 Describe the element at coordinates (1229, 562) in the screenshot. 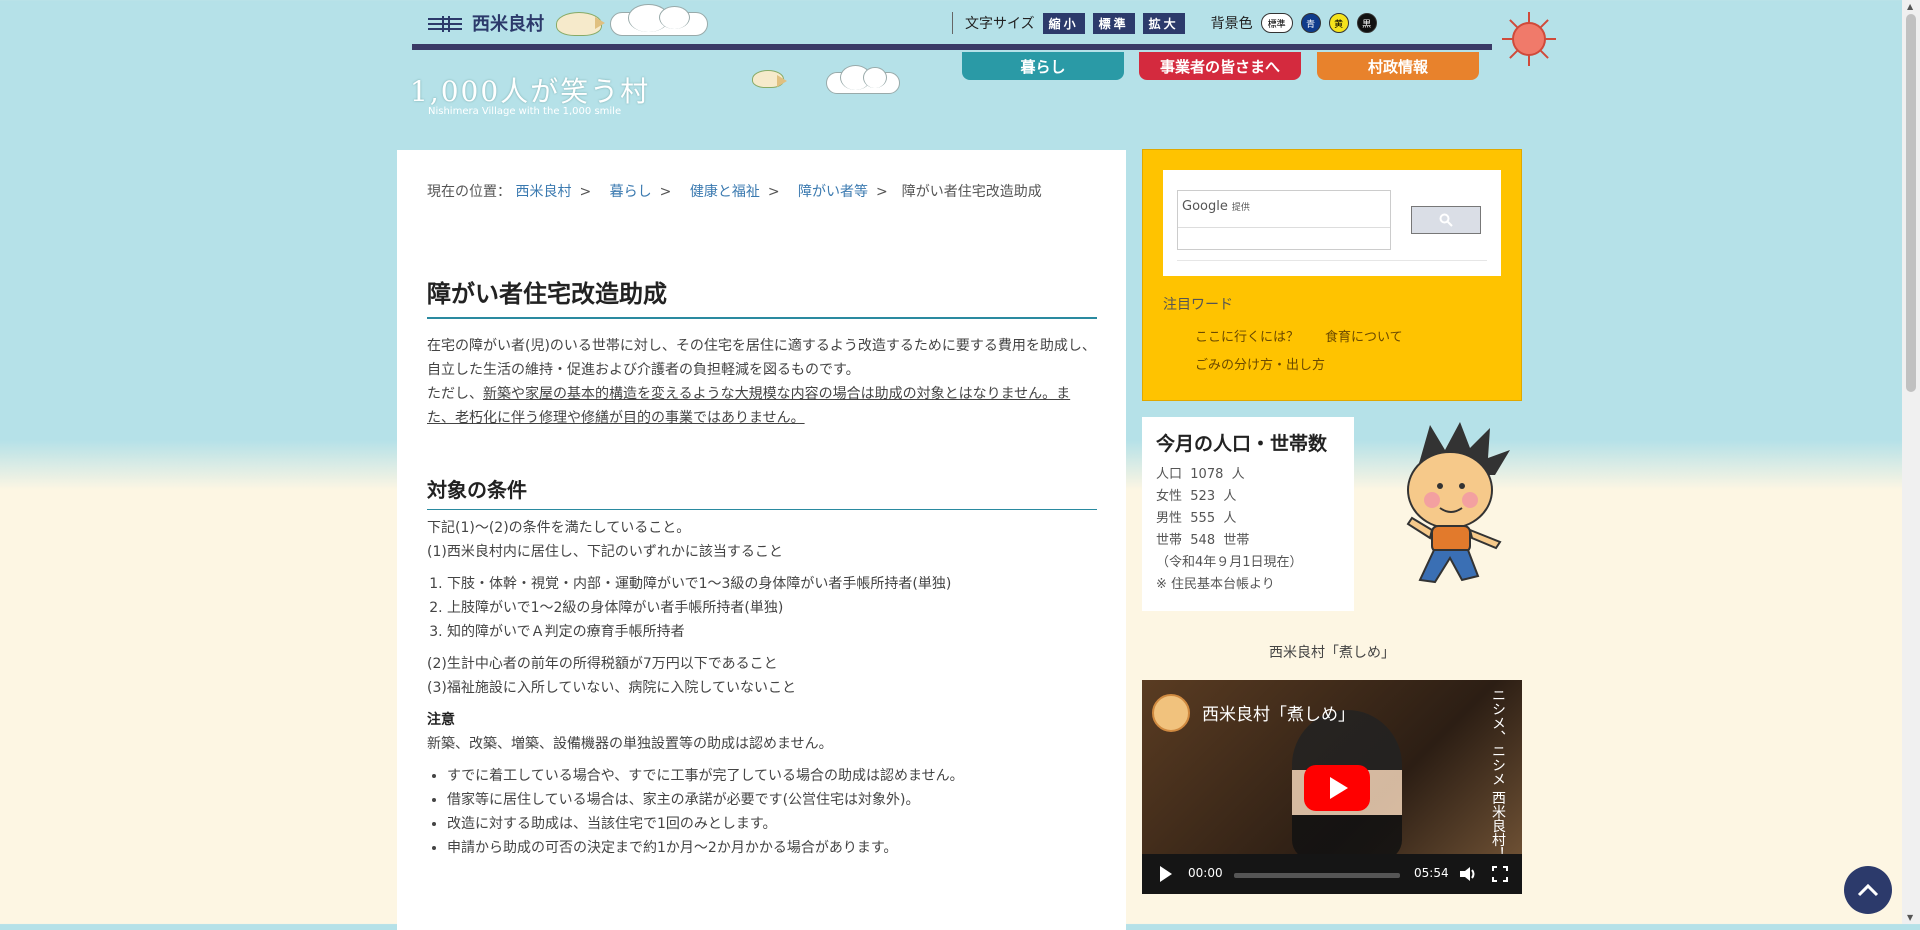

I see `population-date: （令和4年９月1日現在）` at that location.